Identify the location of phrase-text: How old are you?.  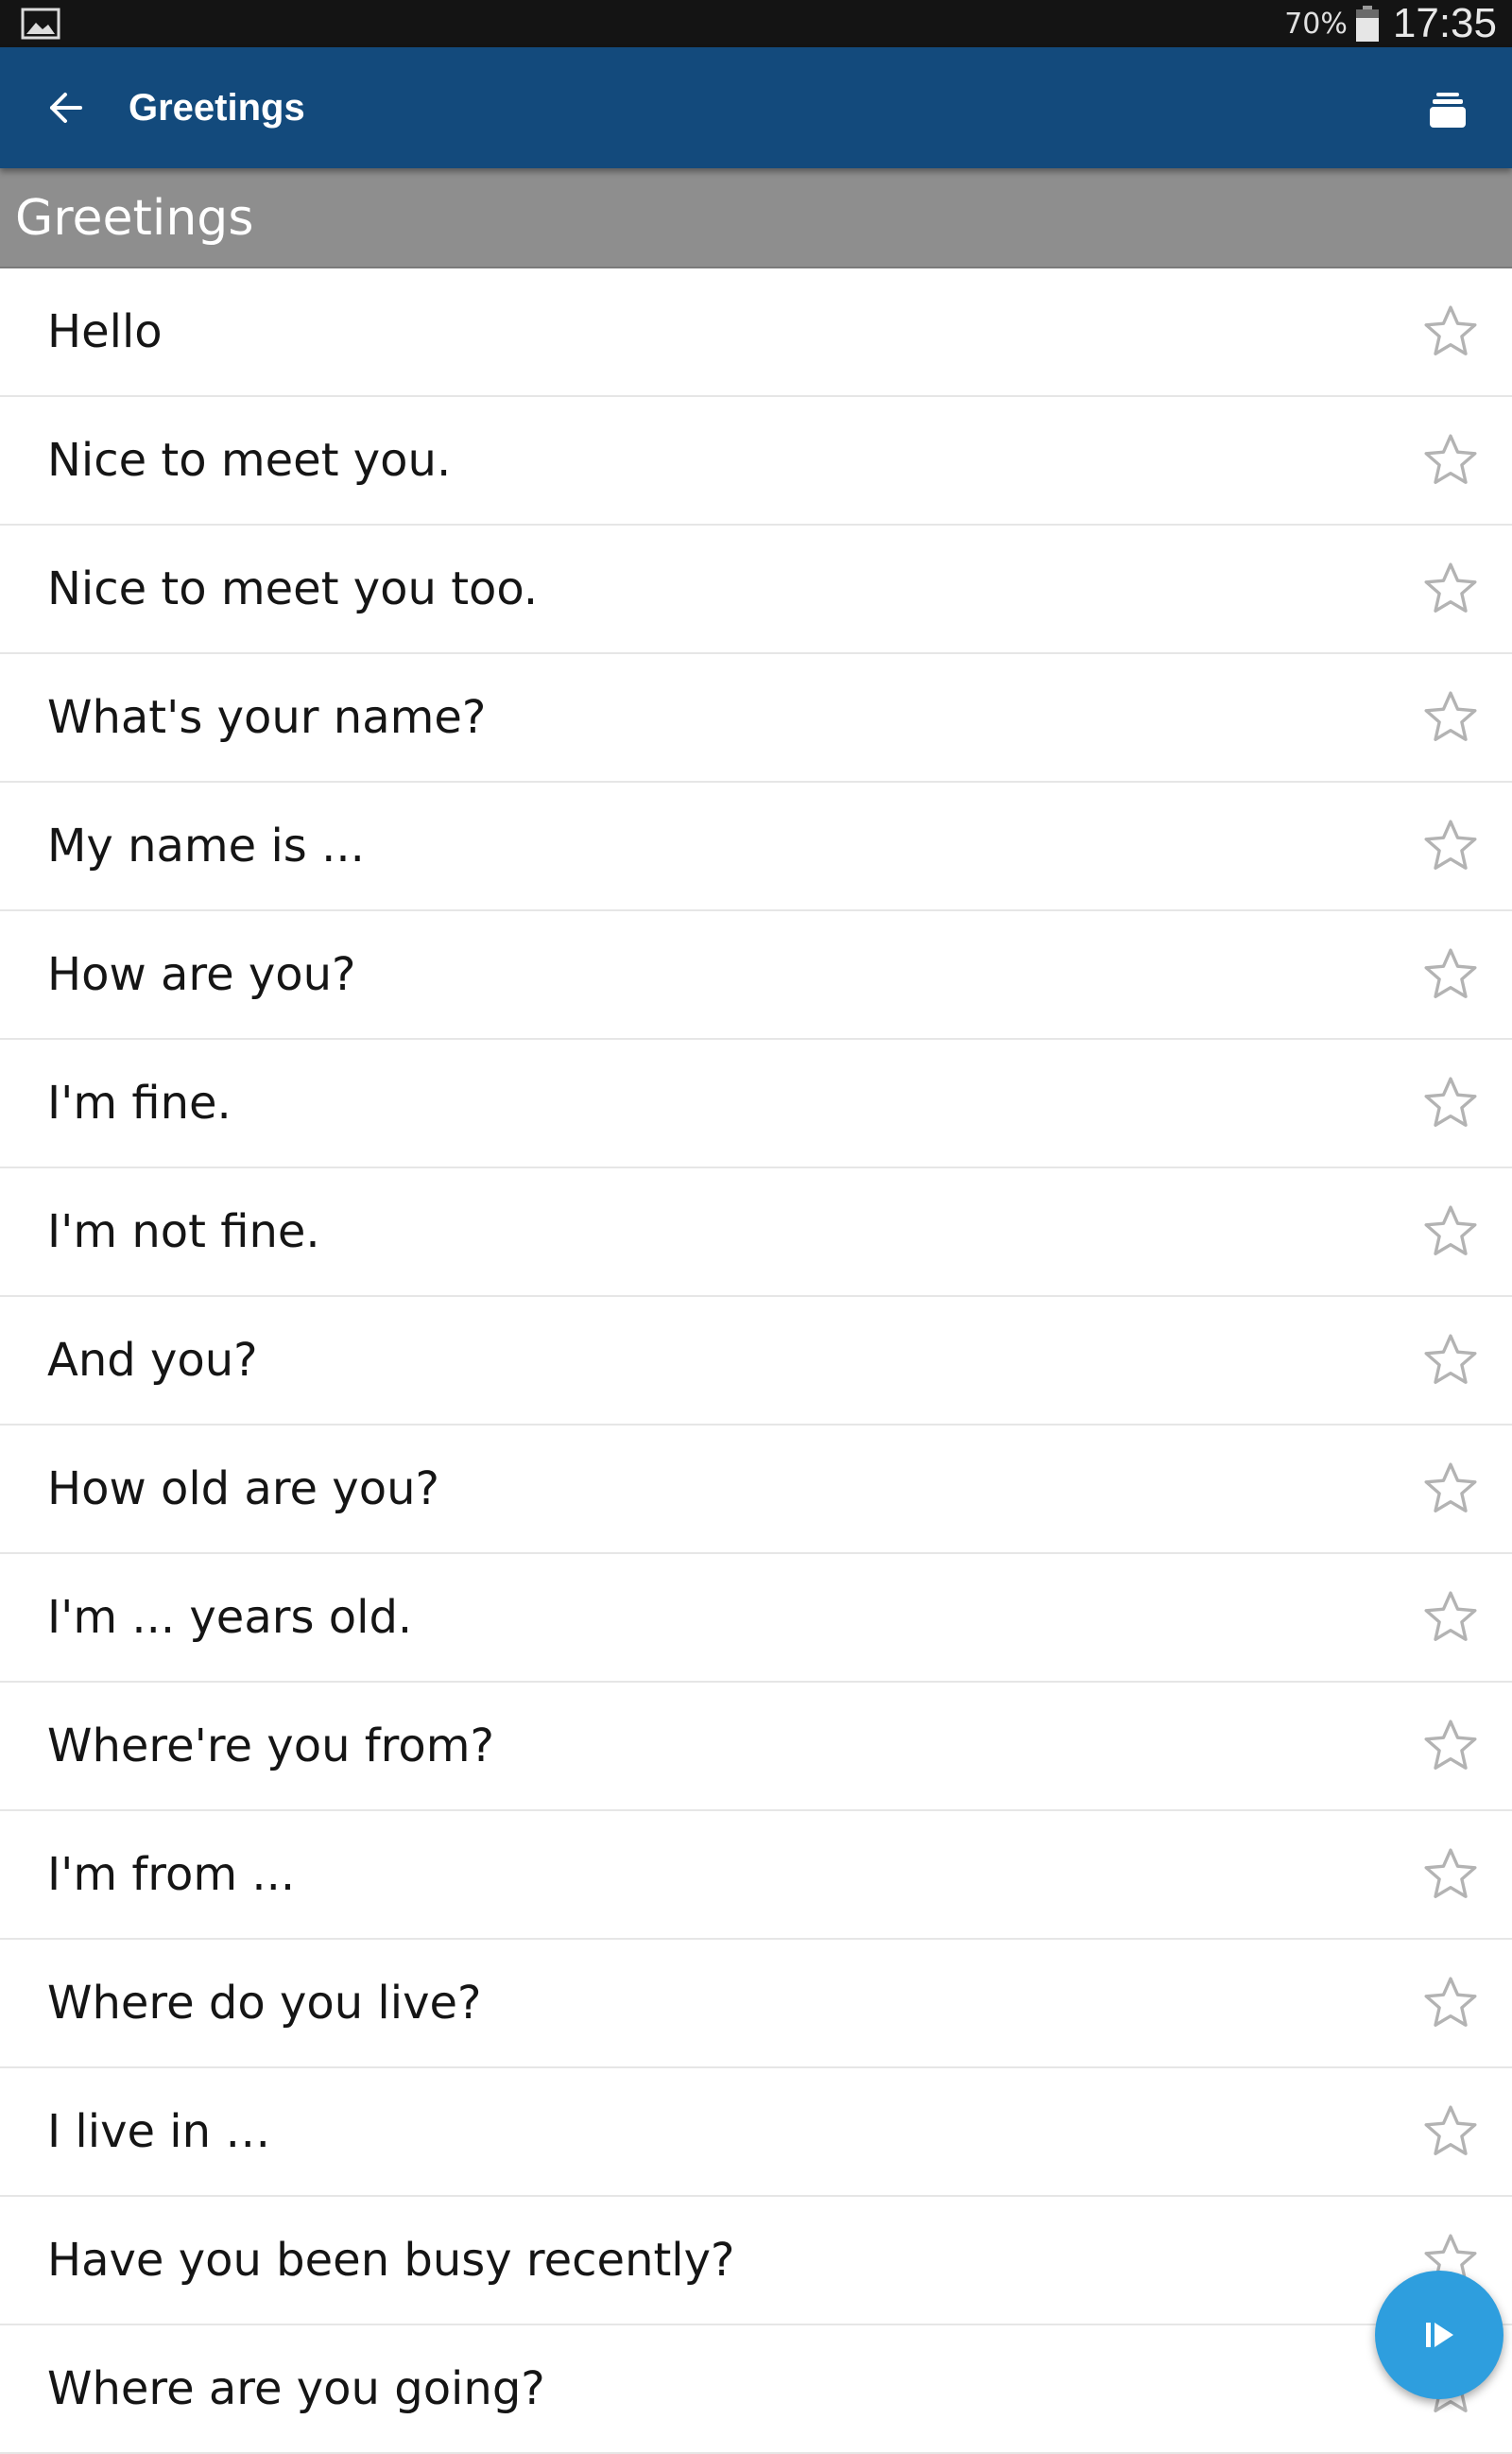
(243, 1489).